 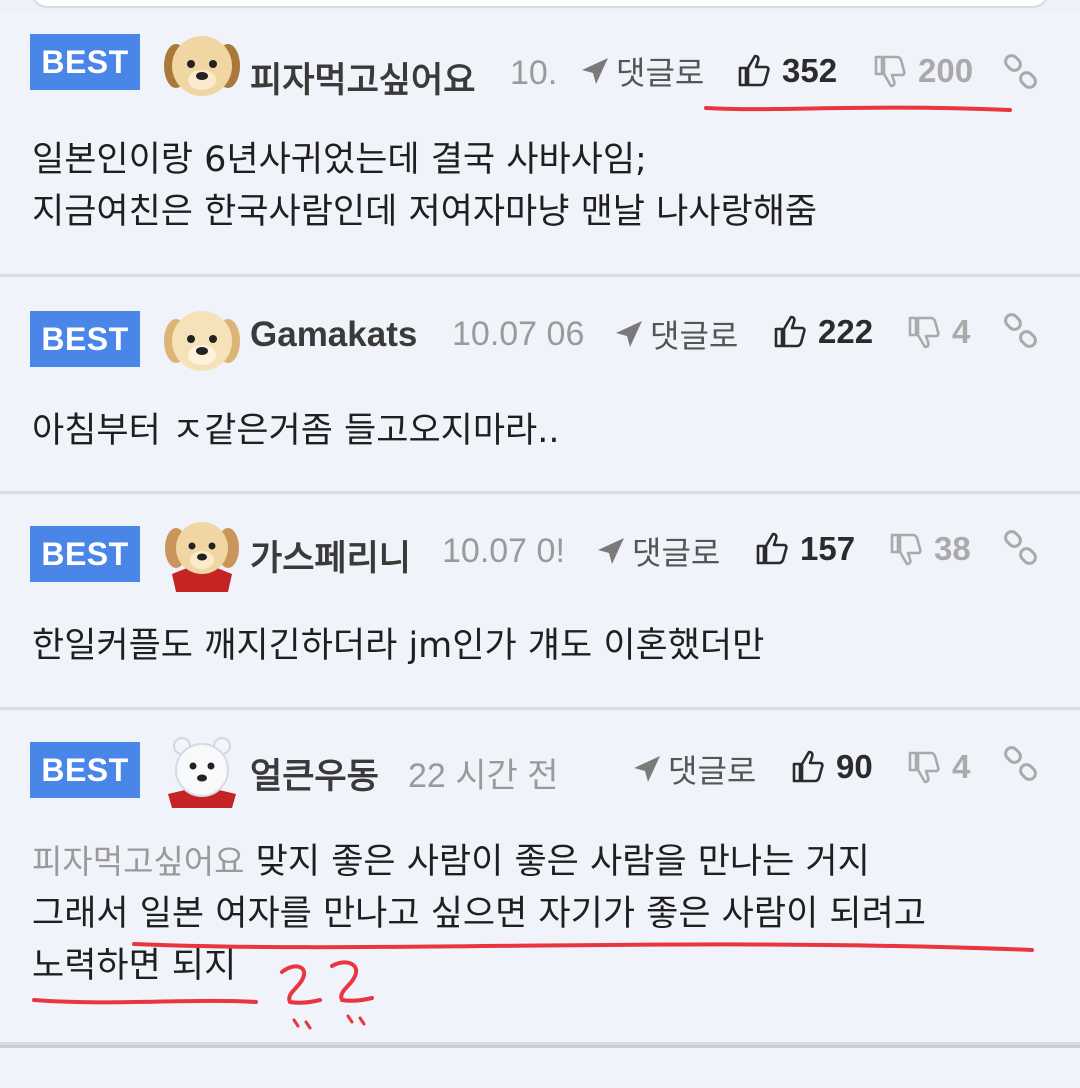 What do you see at coordinates (831, 767) in the screenshot?
I see `like-button: 90` at bounding box center [831, 767].